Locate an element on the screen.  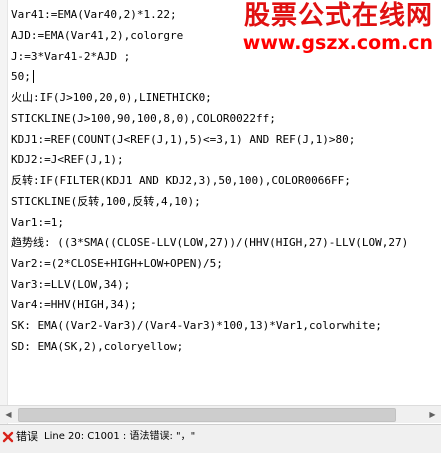
code-line: J:=3*Var41-2*AJD ; is located at coordinates (70, 57).